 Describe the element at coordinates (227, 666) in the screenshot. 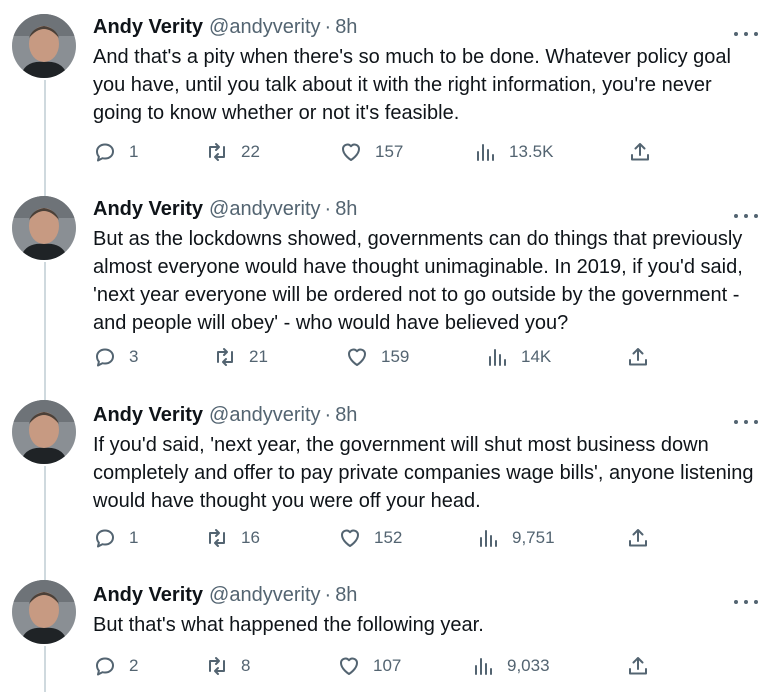

I see `retweet-button: 8` at that location.